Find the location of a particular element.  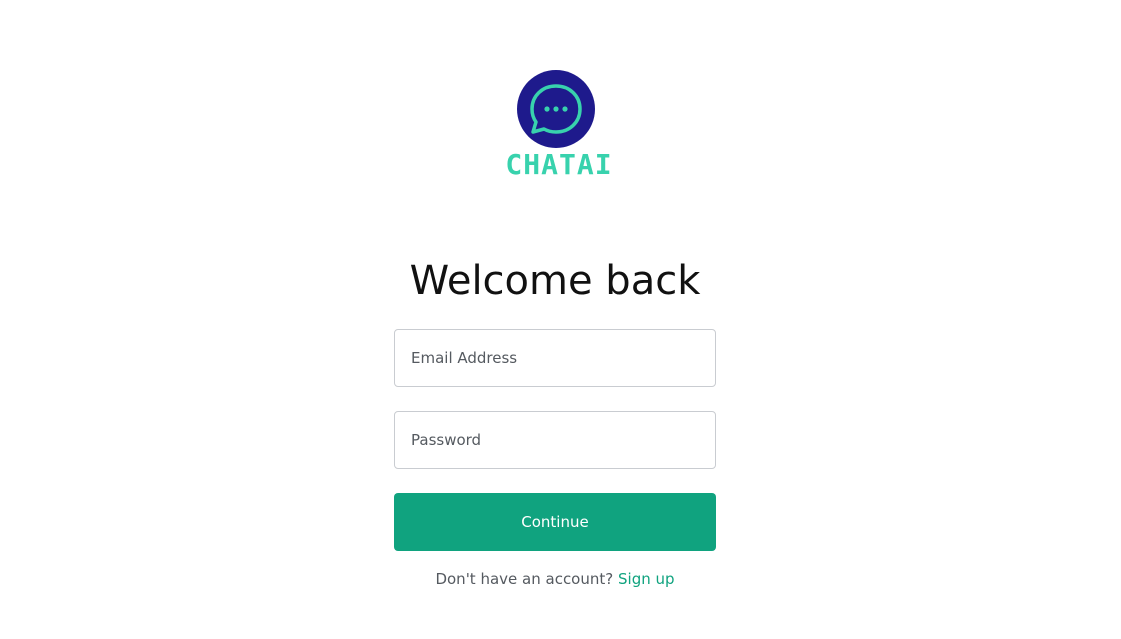

signup-prompt-line: Don't have an account? Sign up is located at coordinates (555, 579).